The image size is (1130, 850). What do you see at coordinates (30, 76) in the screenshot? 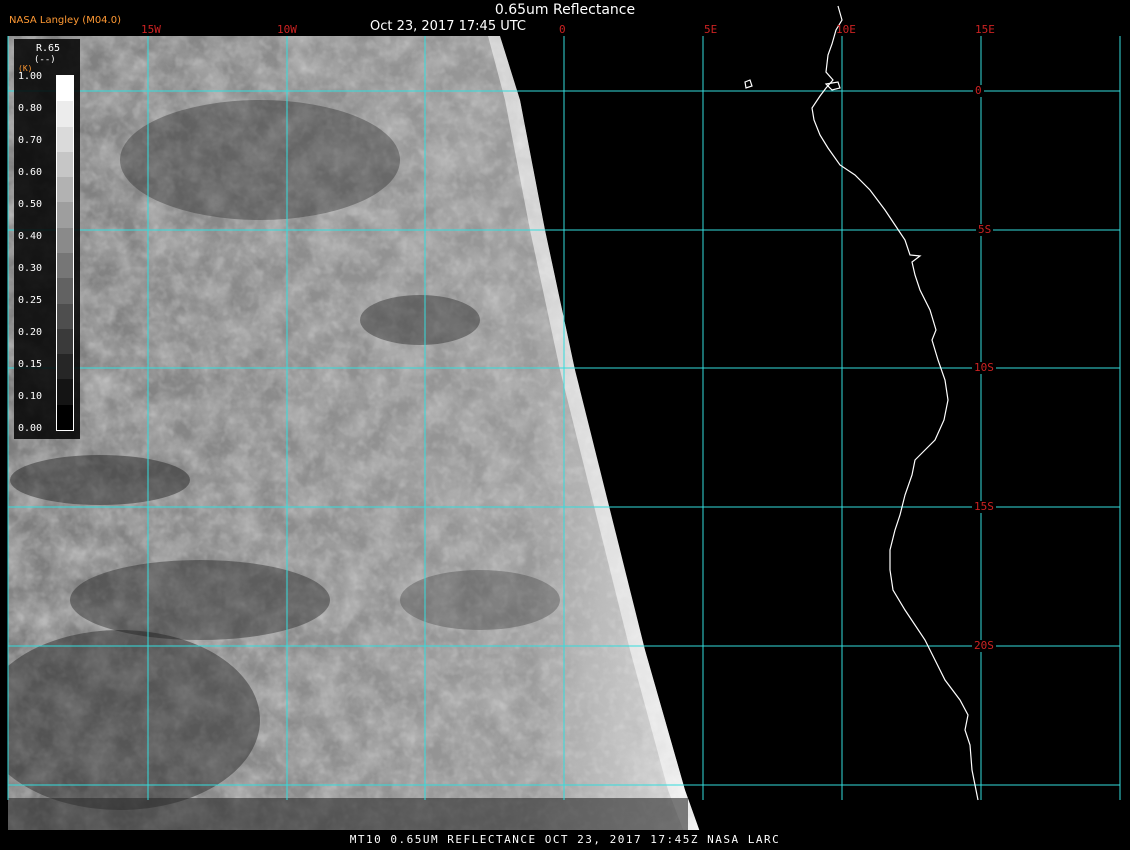
I see `colorbar-tick-label: 1.00` at bounding box center [30, 76].